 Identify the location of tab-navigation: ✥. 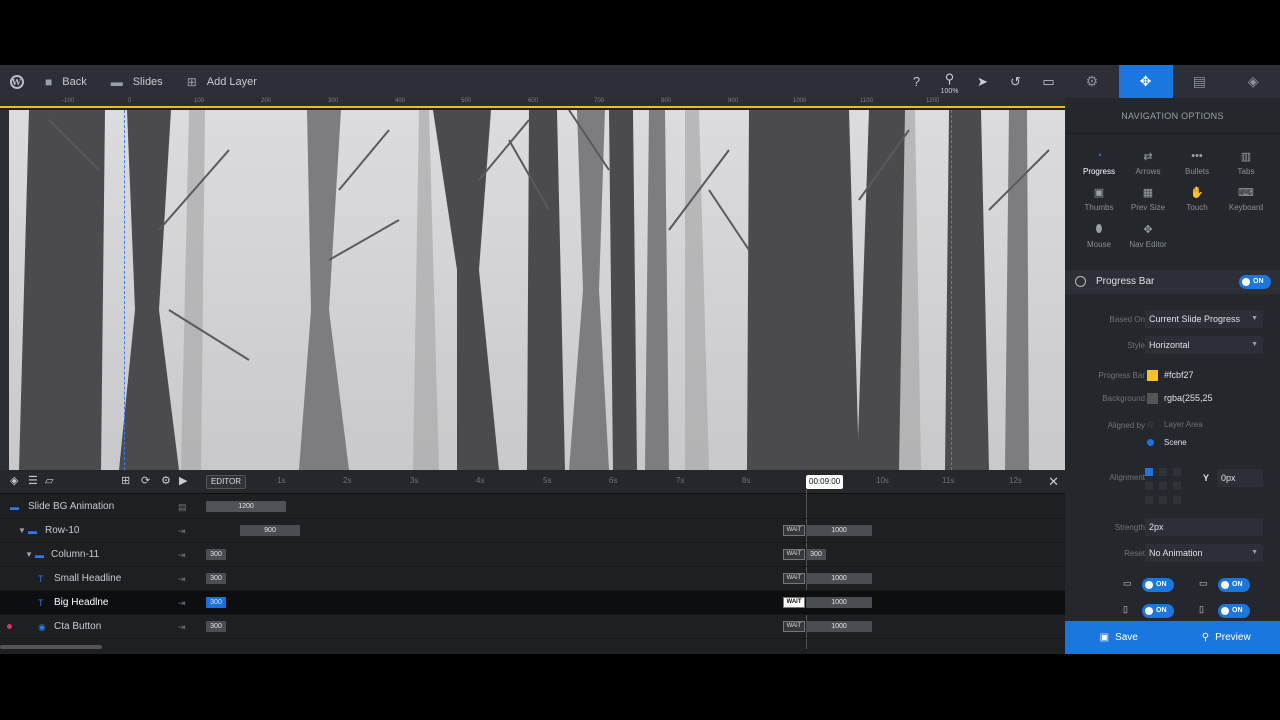
(1145, 81).